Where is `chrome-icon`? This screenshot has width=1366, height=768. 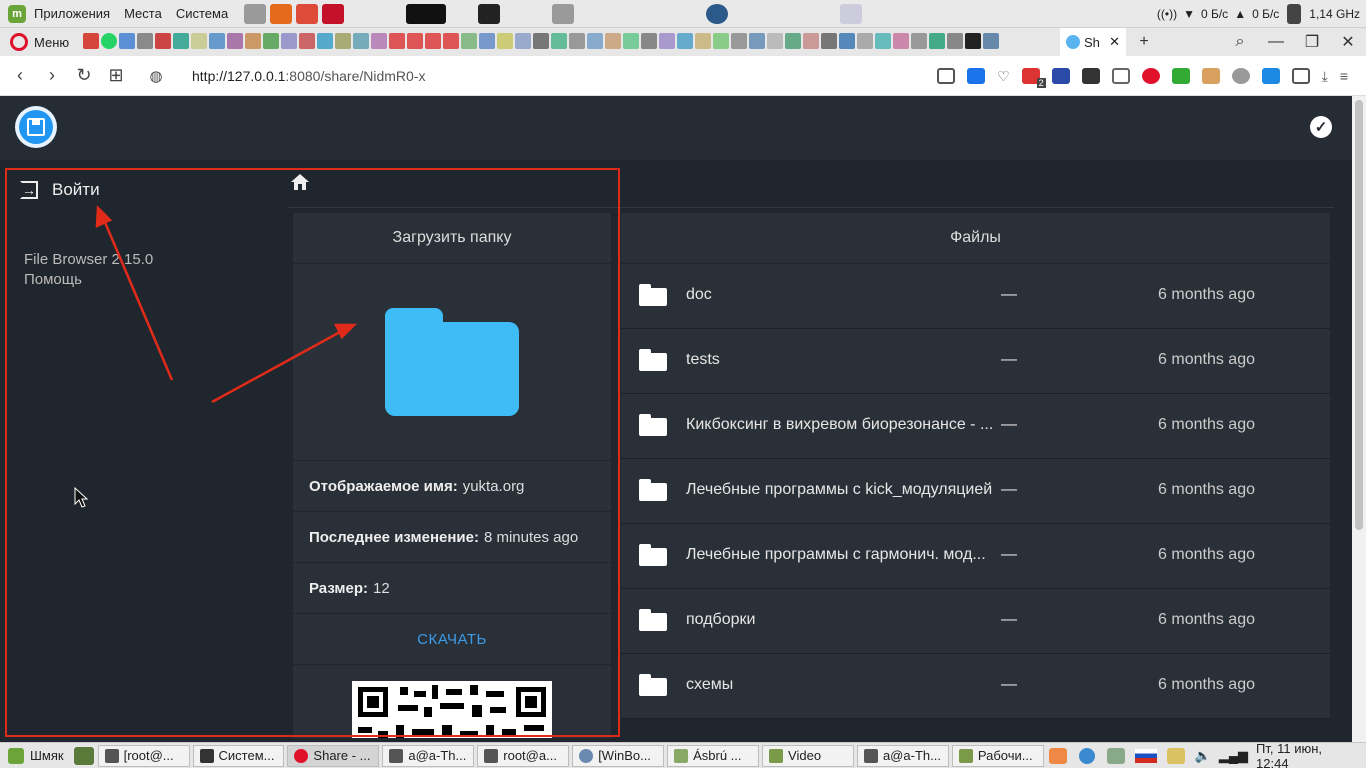 chrome-icon is located at coordinates (307, 13).